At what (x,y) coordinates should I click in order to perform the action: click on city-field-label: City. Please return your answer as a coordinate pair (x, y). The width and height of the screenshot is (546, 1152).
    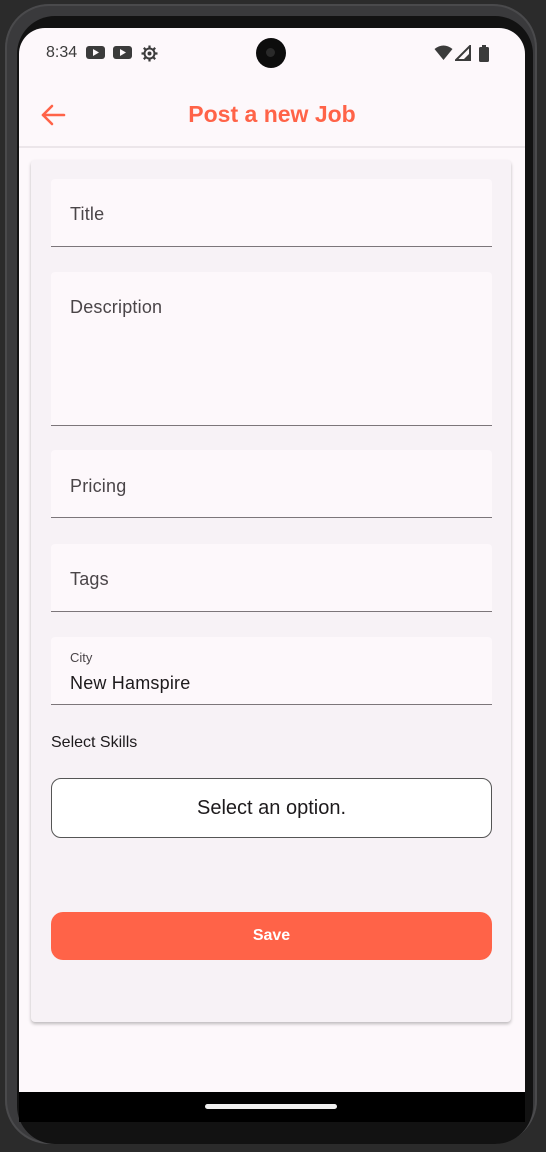
    Looking at the image, I should click on (81, 657).